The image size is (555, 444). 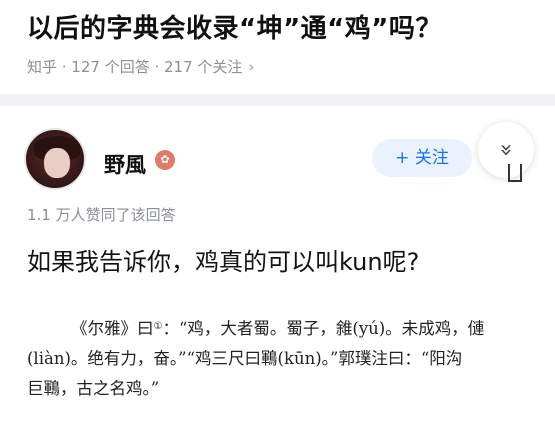 I want to click on quote-source: 《尔雅》曰, so click(x=112, y=328).